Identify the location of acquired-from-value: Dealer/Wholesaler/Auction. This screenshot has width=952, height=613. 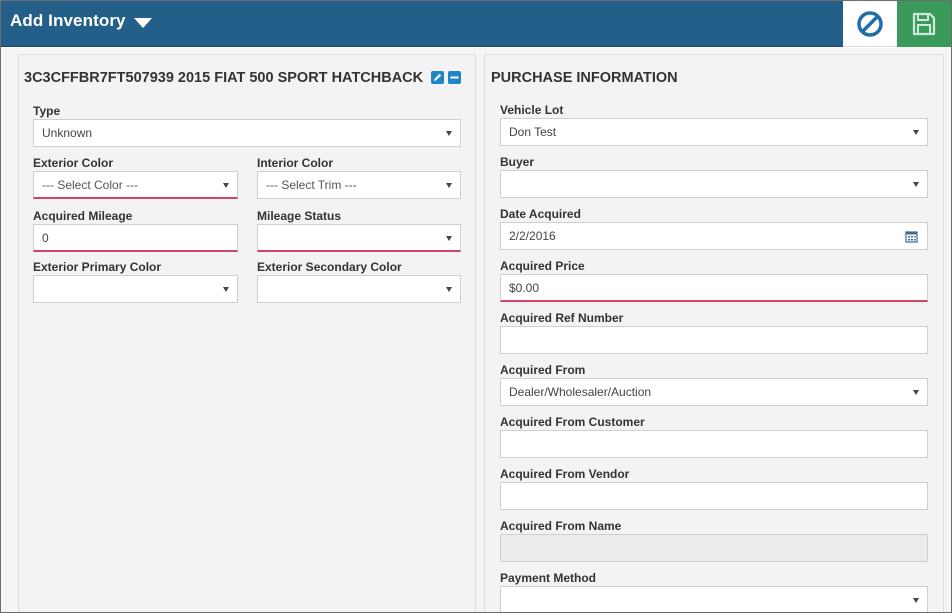
(580, 392).